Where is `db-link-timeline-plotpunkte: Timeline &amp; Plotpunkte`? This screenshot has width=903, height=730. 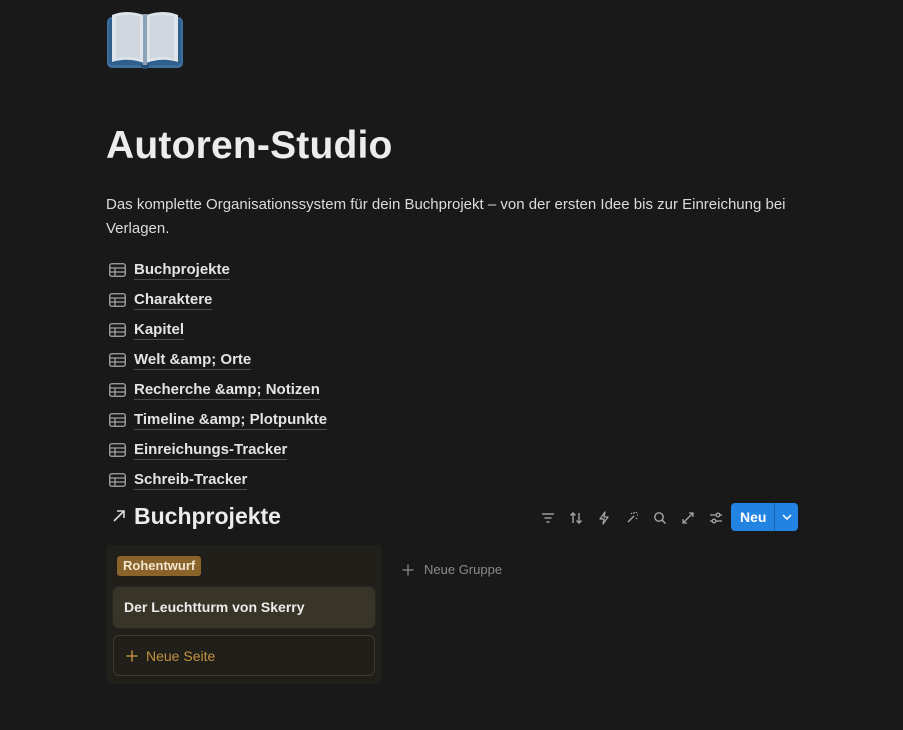 db-link-timeline-plotpunkte: Timeline &amp; Plotpunkte is located at coordinates (218, 420).